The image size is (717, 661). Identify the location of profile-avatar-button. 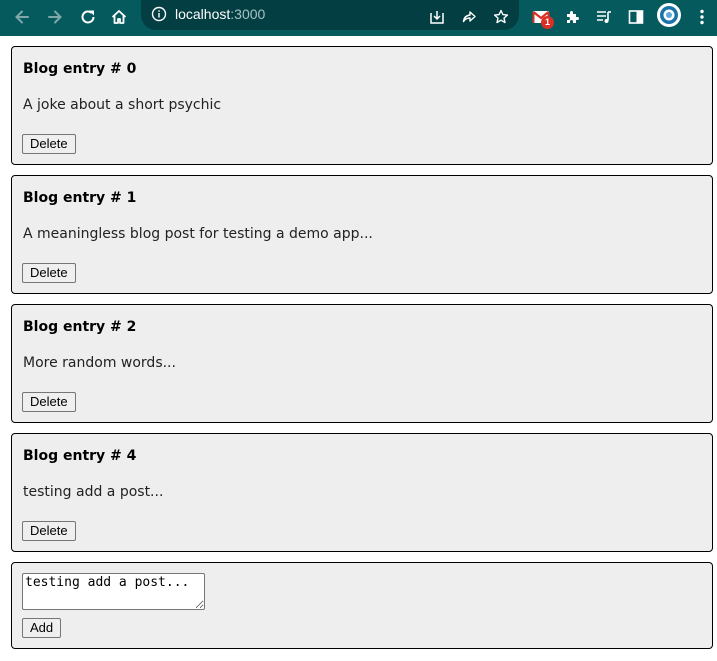
(669, 15).